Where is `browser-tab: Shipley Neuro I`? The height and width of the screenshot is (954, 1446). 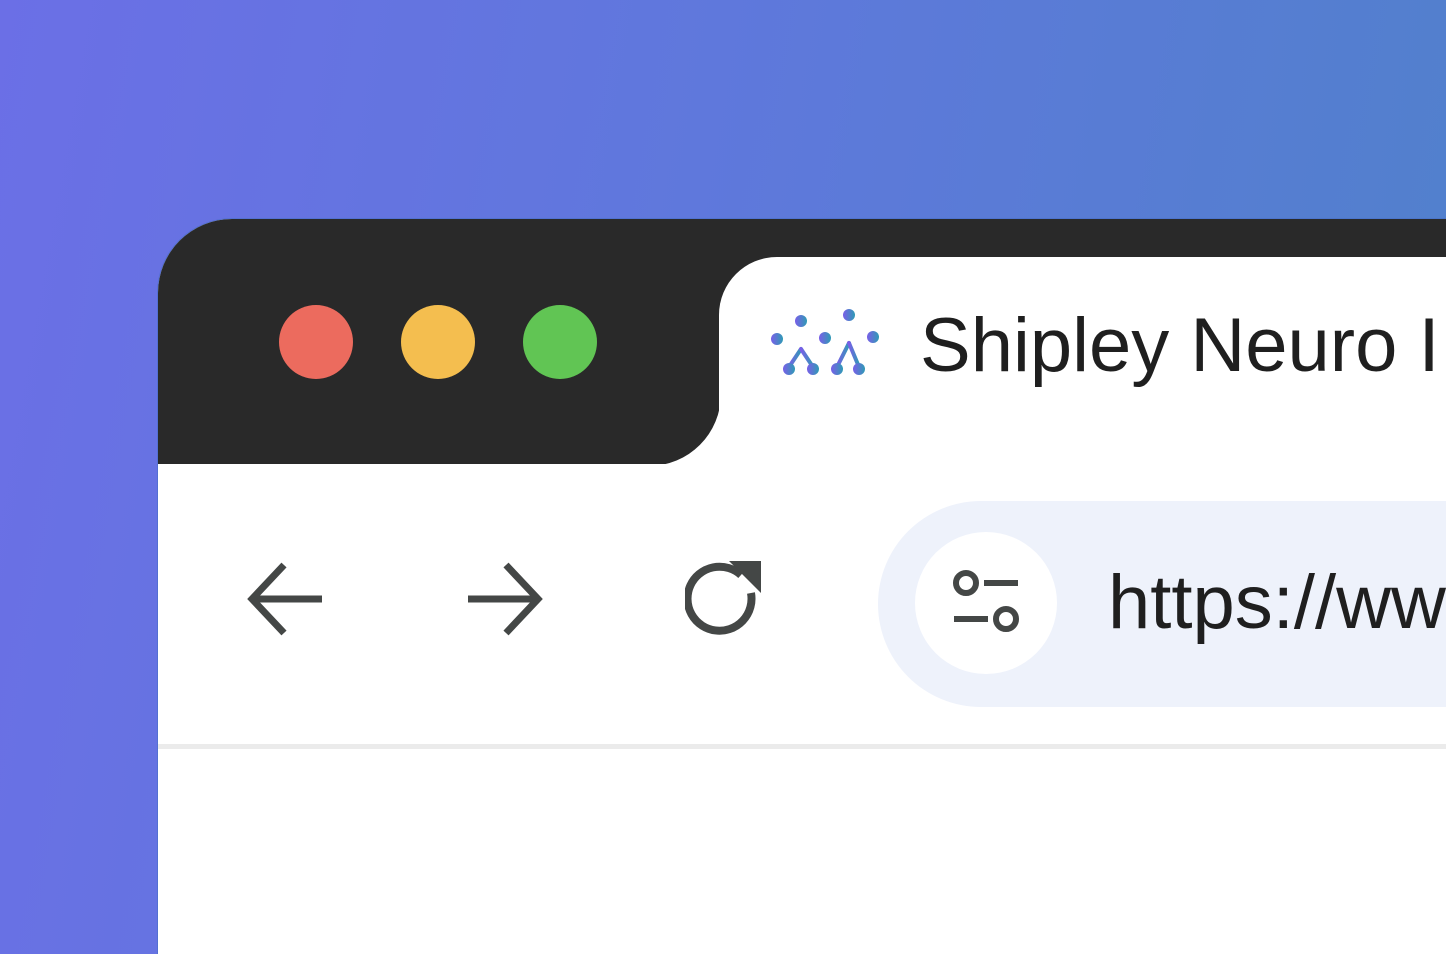
browser-tab: Shipley Neuro I is located at coordinates (1082, 364).